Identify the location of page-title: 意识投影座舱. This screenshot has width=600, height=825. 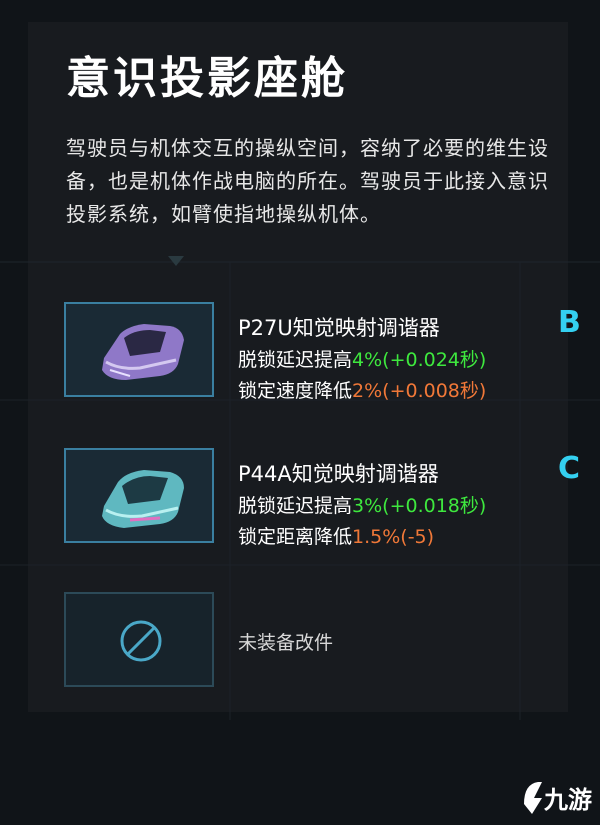
(207, 78).